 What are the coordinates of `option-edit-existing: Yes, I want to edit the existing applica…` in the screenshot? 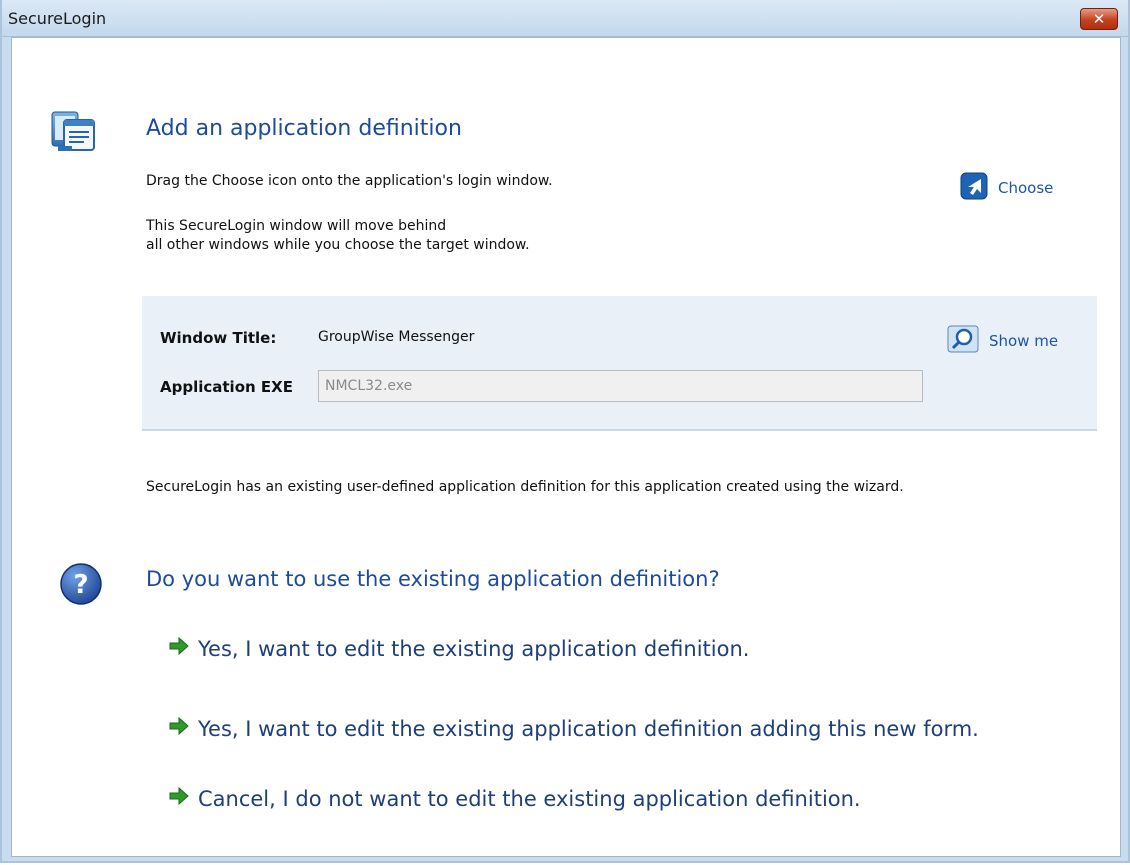 It's located at (458, 648).